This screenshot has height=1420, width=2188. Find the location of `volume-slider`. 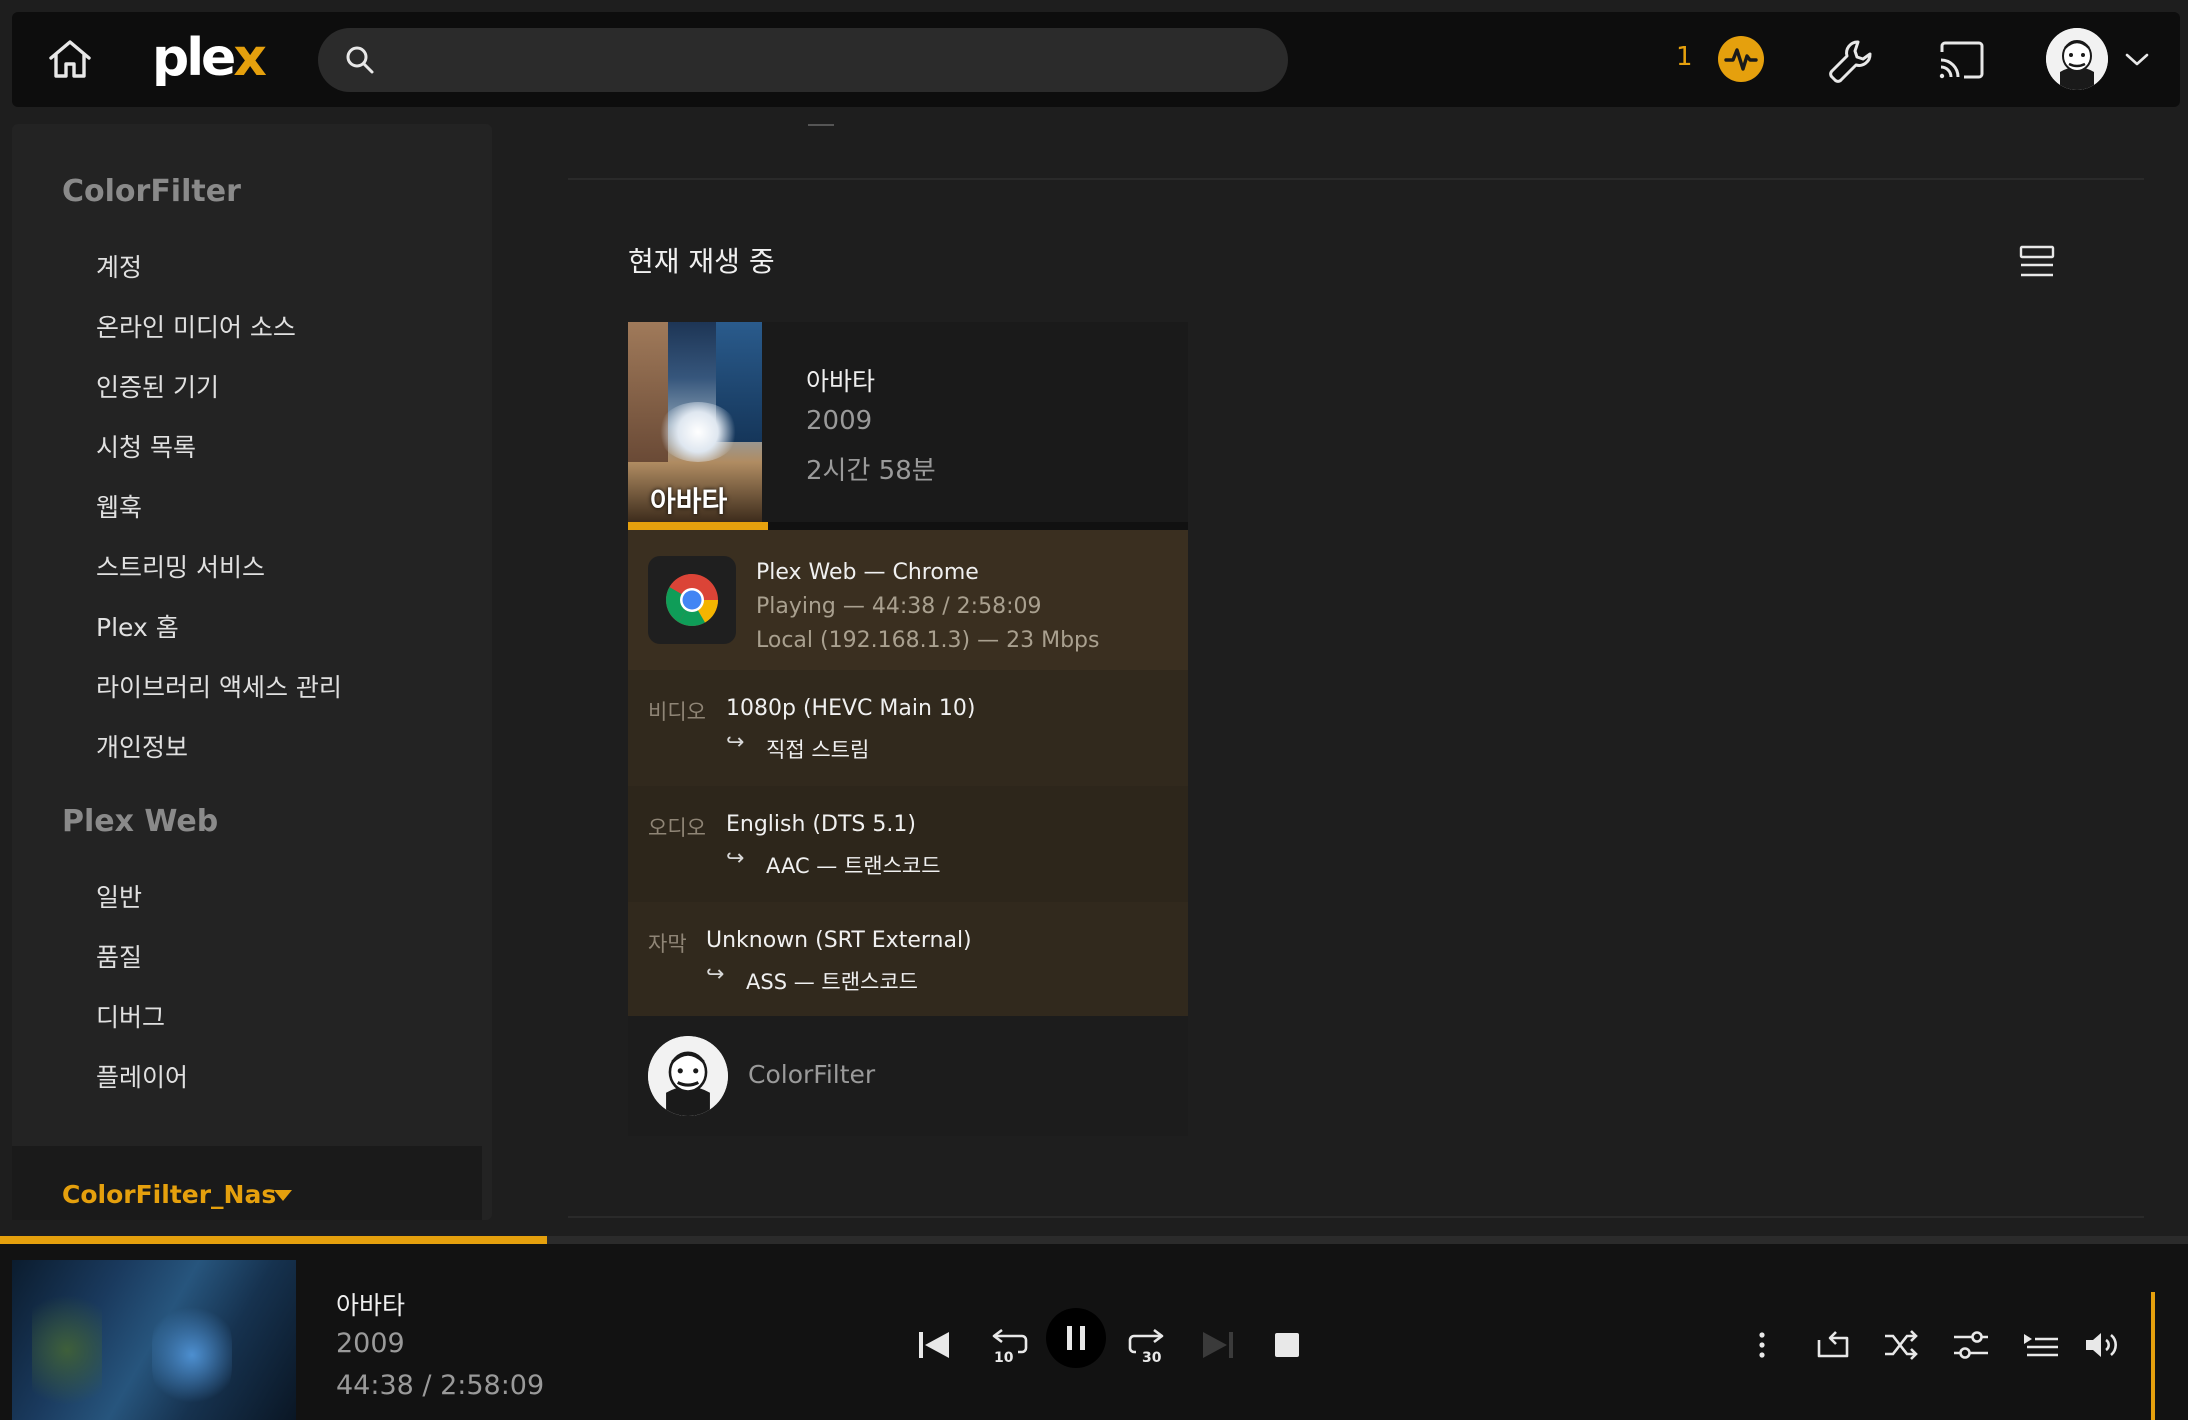

volume-slider is located at coordinates (2153, 1356).